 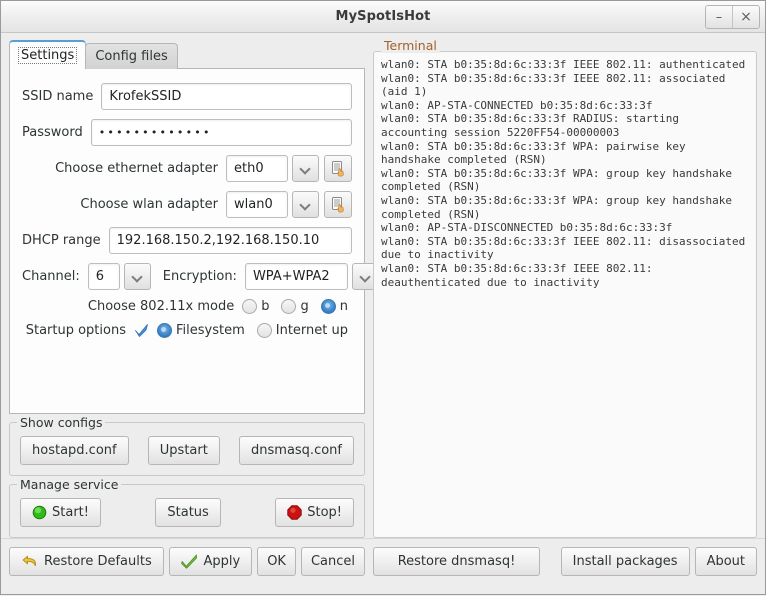 I want to click on stop-service-button: Stop!, so click(x=314, y=512).